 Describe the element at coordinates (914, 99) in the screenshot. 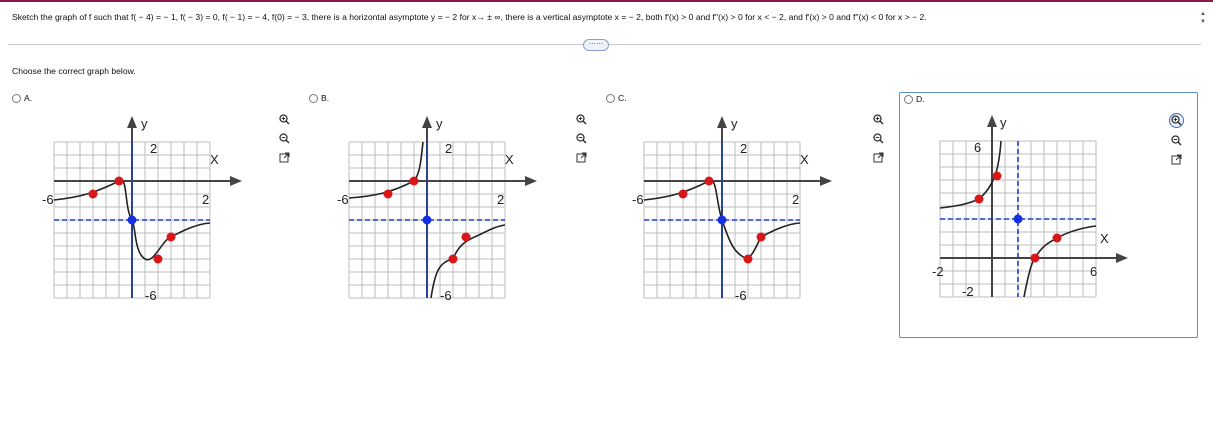

I see `choice-d: D.` at that location.